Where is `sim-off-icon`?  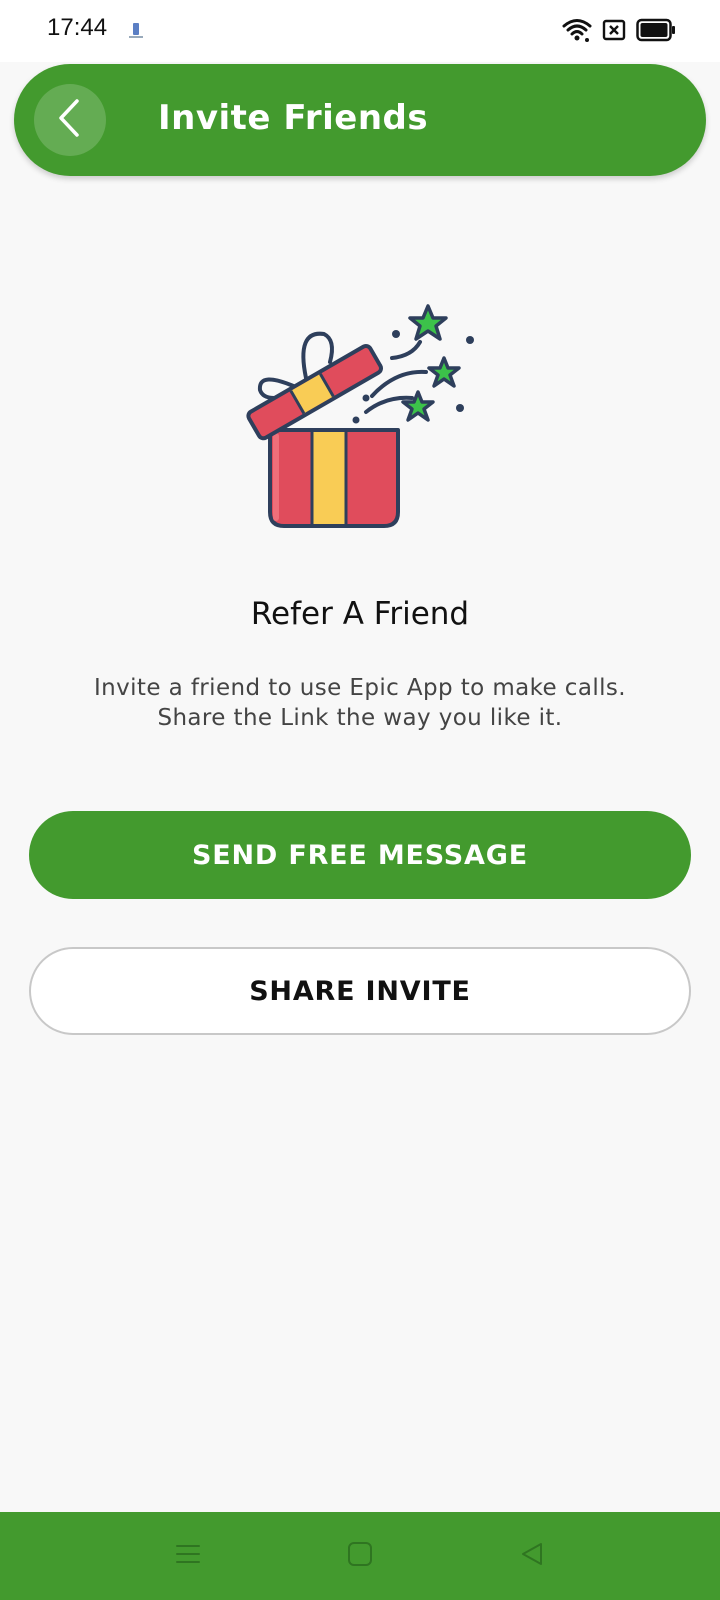
sim-off-icon is located at coordinates (614, 32).